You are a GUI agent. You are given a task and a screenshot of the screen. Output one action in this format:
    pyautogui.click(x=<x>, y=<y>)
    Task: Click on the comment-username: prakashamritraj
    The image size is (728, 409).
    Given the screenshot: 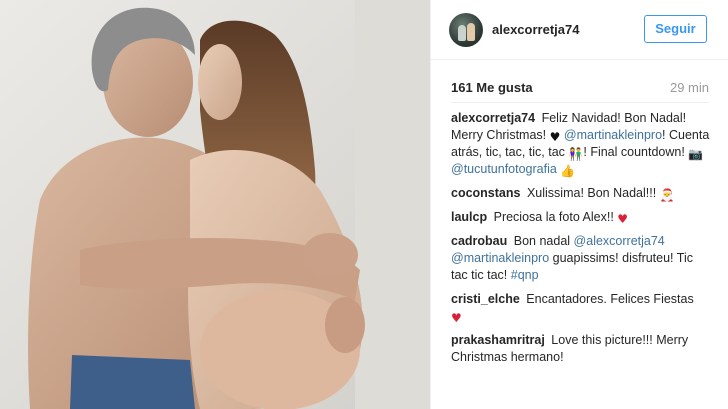 What is the action you would take?
    pyautogui.click(x=498, y=340)
    